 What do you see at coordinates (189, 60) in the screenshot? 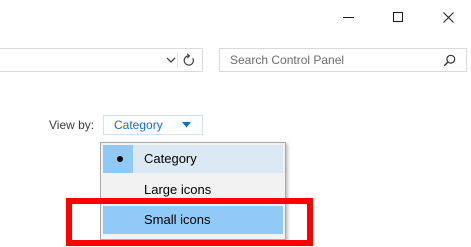
I see `refresh-icon` at bounding box center [189, 60].